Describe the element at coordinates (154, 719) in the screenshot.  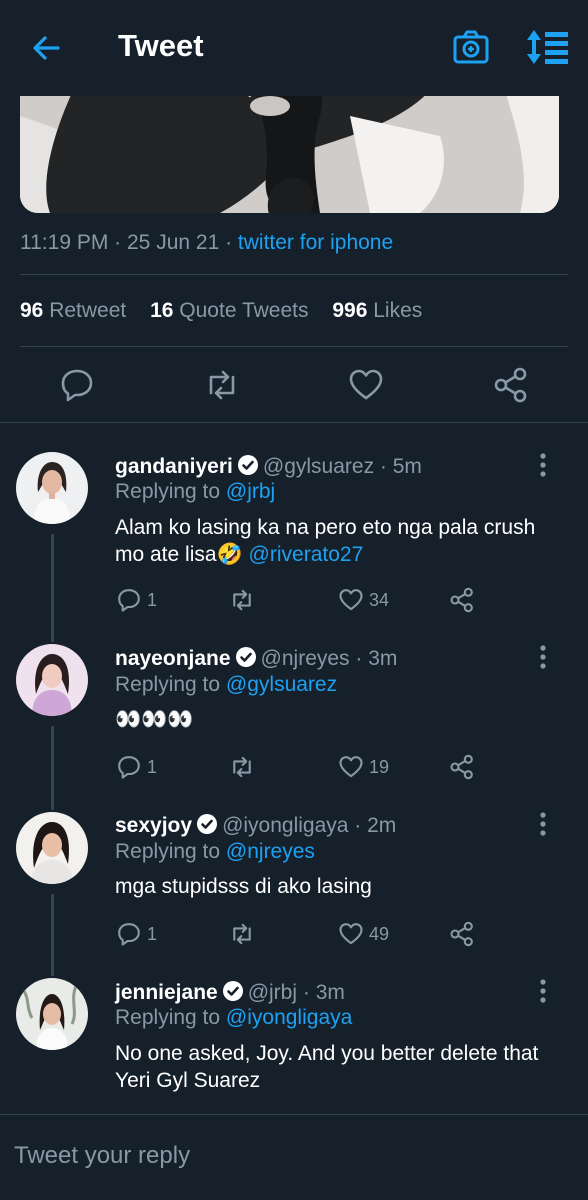
I see `reply-text: 👀👀👀` at that location.